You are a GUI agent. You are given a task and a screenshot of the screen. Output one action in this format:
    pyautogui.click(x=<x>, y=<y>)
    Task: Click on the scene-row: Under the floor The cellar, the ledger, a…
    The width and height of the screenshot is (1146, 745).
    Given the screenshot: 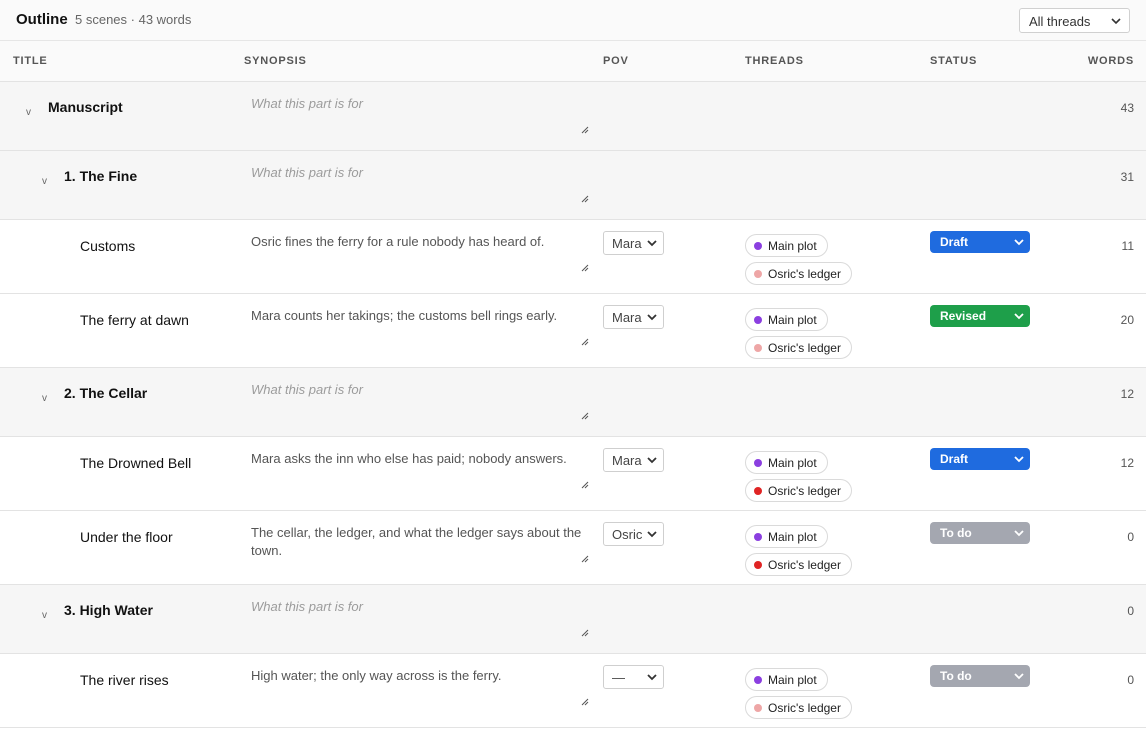 What is the action you would take?
    pyautogui.click(x=573, y=548)
    